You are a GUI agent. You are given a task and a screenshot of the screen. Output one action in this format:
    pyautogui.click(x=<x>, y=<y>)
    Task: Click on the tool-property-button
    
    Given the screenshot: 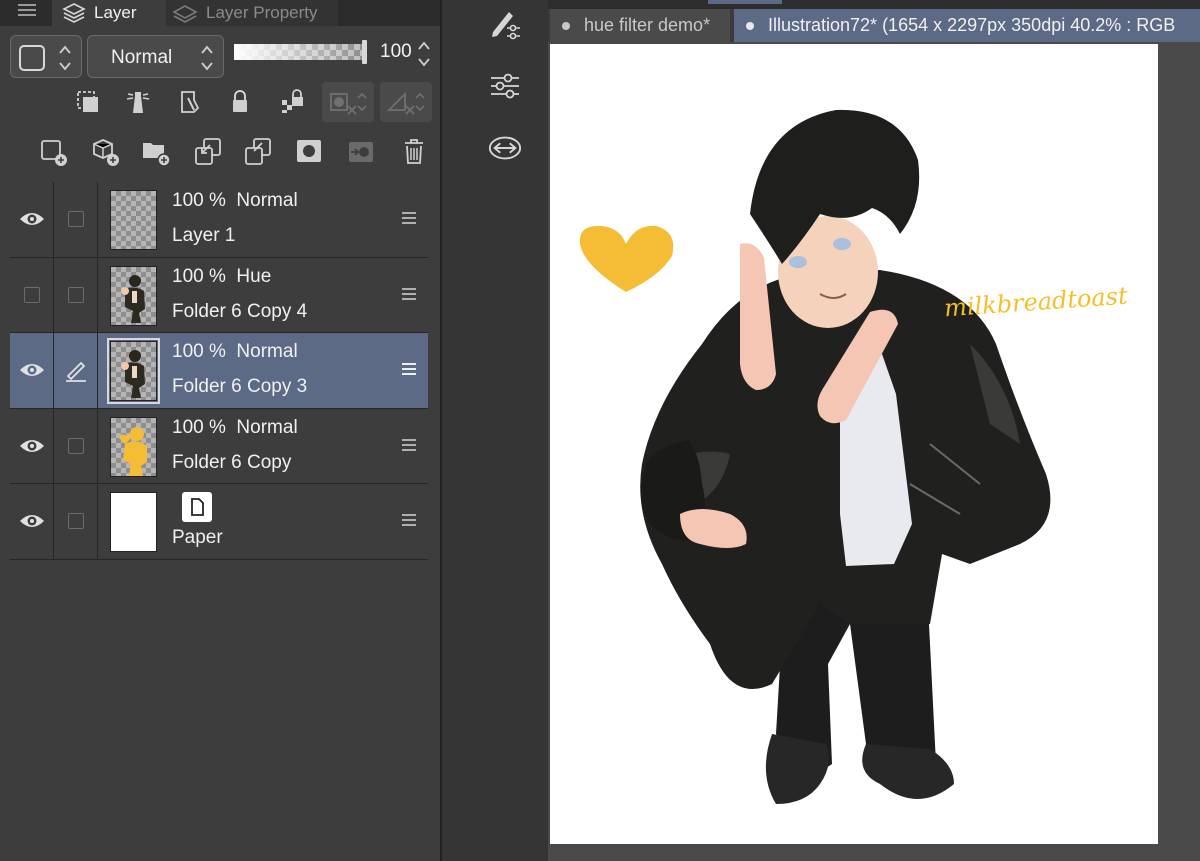 What is the action you would take?
    pyautogui.click(x=505, y=24)
    